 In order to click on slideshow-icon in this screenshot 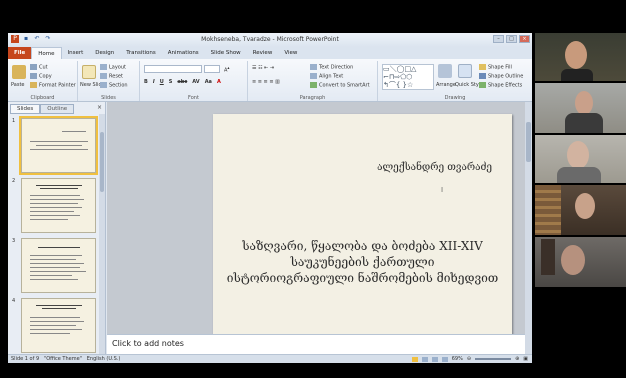, I will do `click(444, 359)`.